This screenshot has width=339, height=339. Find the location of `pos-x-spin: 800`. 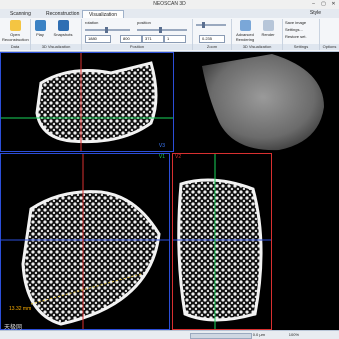

pos-x-spin: 800 is located at coordinates (131, 39).